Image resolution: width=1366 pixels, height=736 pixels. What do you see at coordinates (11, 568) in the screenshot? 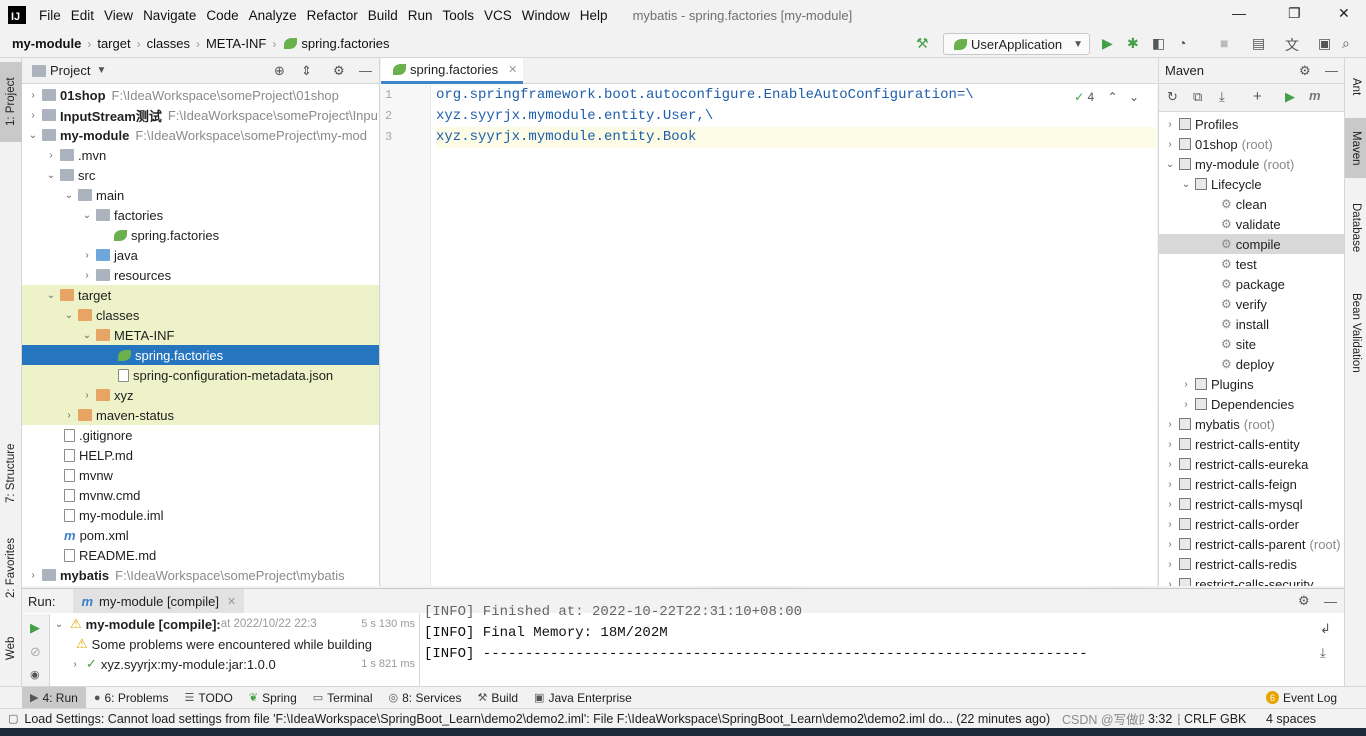
I see `tool-tab-favorites: 2: Favorites` at bounding box center [11, 568].